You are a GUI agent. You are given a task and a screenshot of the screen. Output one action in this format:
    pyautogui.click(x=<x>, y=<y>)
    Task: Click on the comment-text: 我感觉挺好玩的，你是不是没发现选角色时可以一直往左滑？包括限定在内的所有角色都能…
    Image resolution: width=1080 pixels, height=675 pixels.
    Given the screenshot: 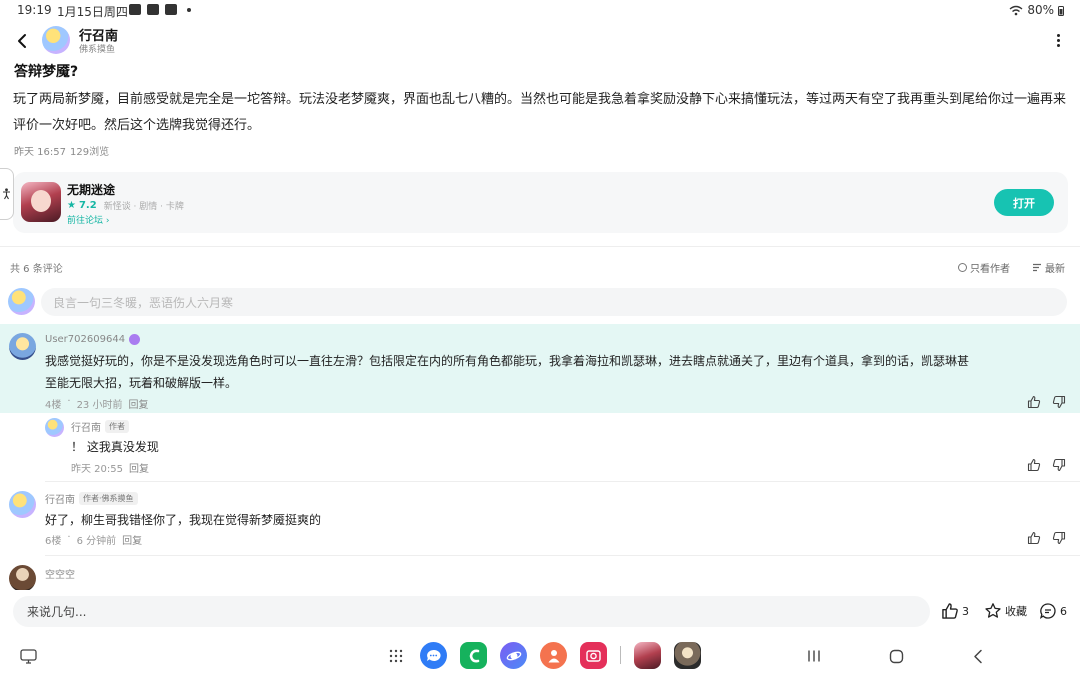 What is the action you would take?
    pyautogui.click(x=555, y=372)
    